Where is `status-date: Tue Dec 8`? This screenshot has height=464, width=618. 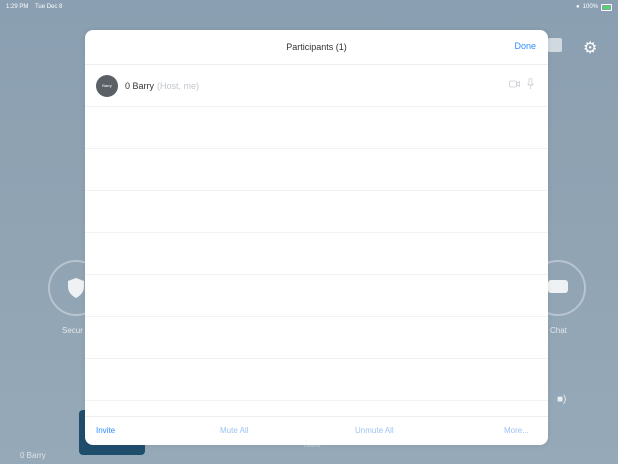
status-date: Tue Dec 8 is located at coordinates (48, 7).